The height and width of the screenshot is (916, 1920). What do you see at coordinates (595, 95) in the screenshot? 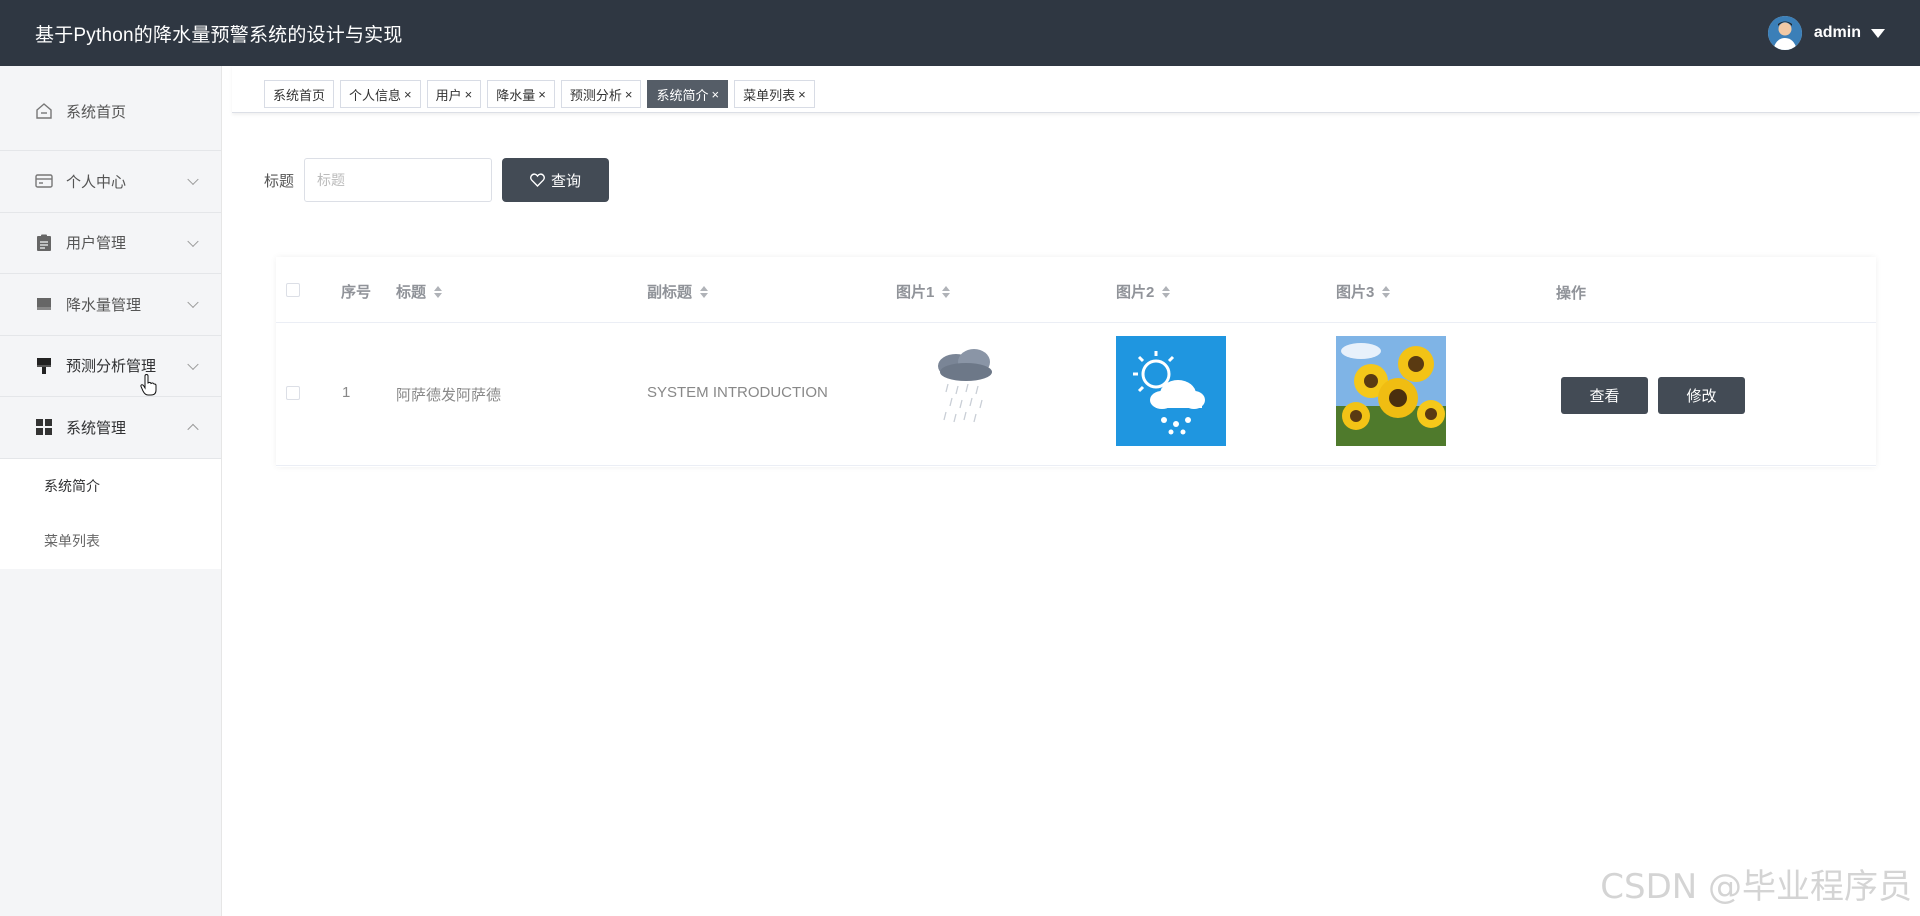
I see `tag-label: 预测分析` at bounding box center [595, 95].